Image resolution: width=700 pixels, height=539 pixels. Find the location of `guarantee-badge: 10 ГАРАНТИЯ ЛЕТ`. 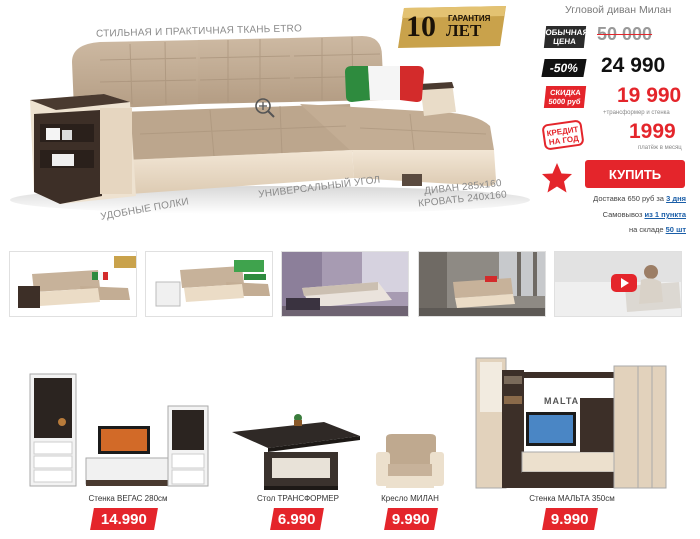

guarantee-badge: 10 ГАРАНТИЯ ЛЕТ is located at coordinates (453, 27).